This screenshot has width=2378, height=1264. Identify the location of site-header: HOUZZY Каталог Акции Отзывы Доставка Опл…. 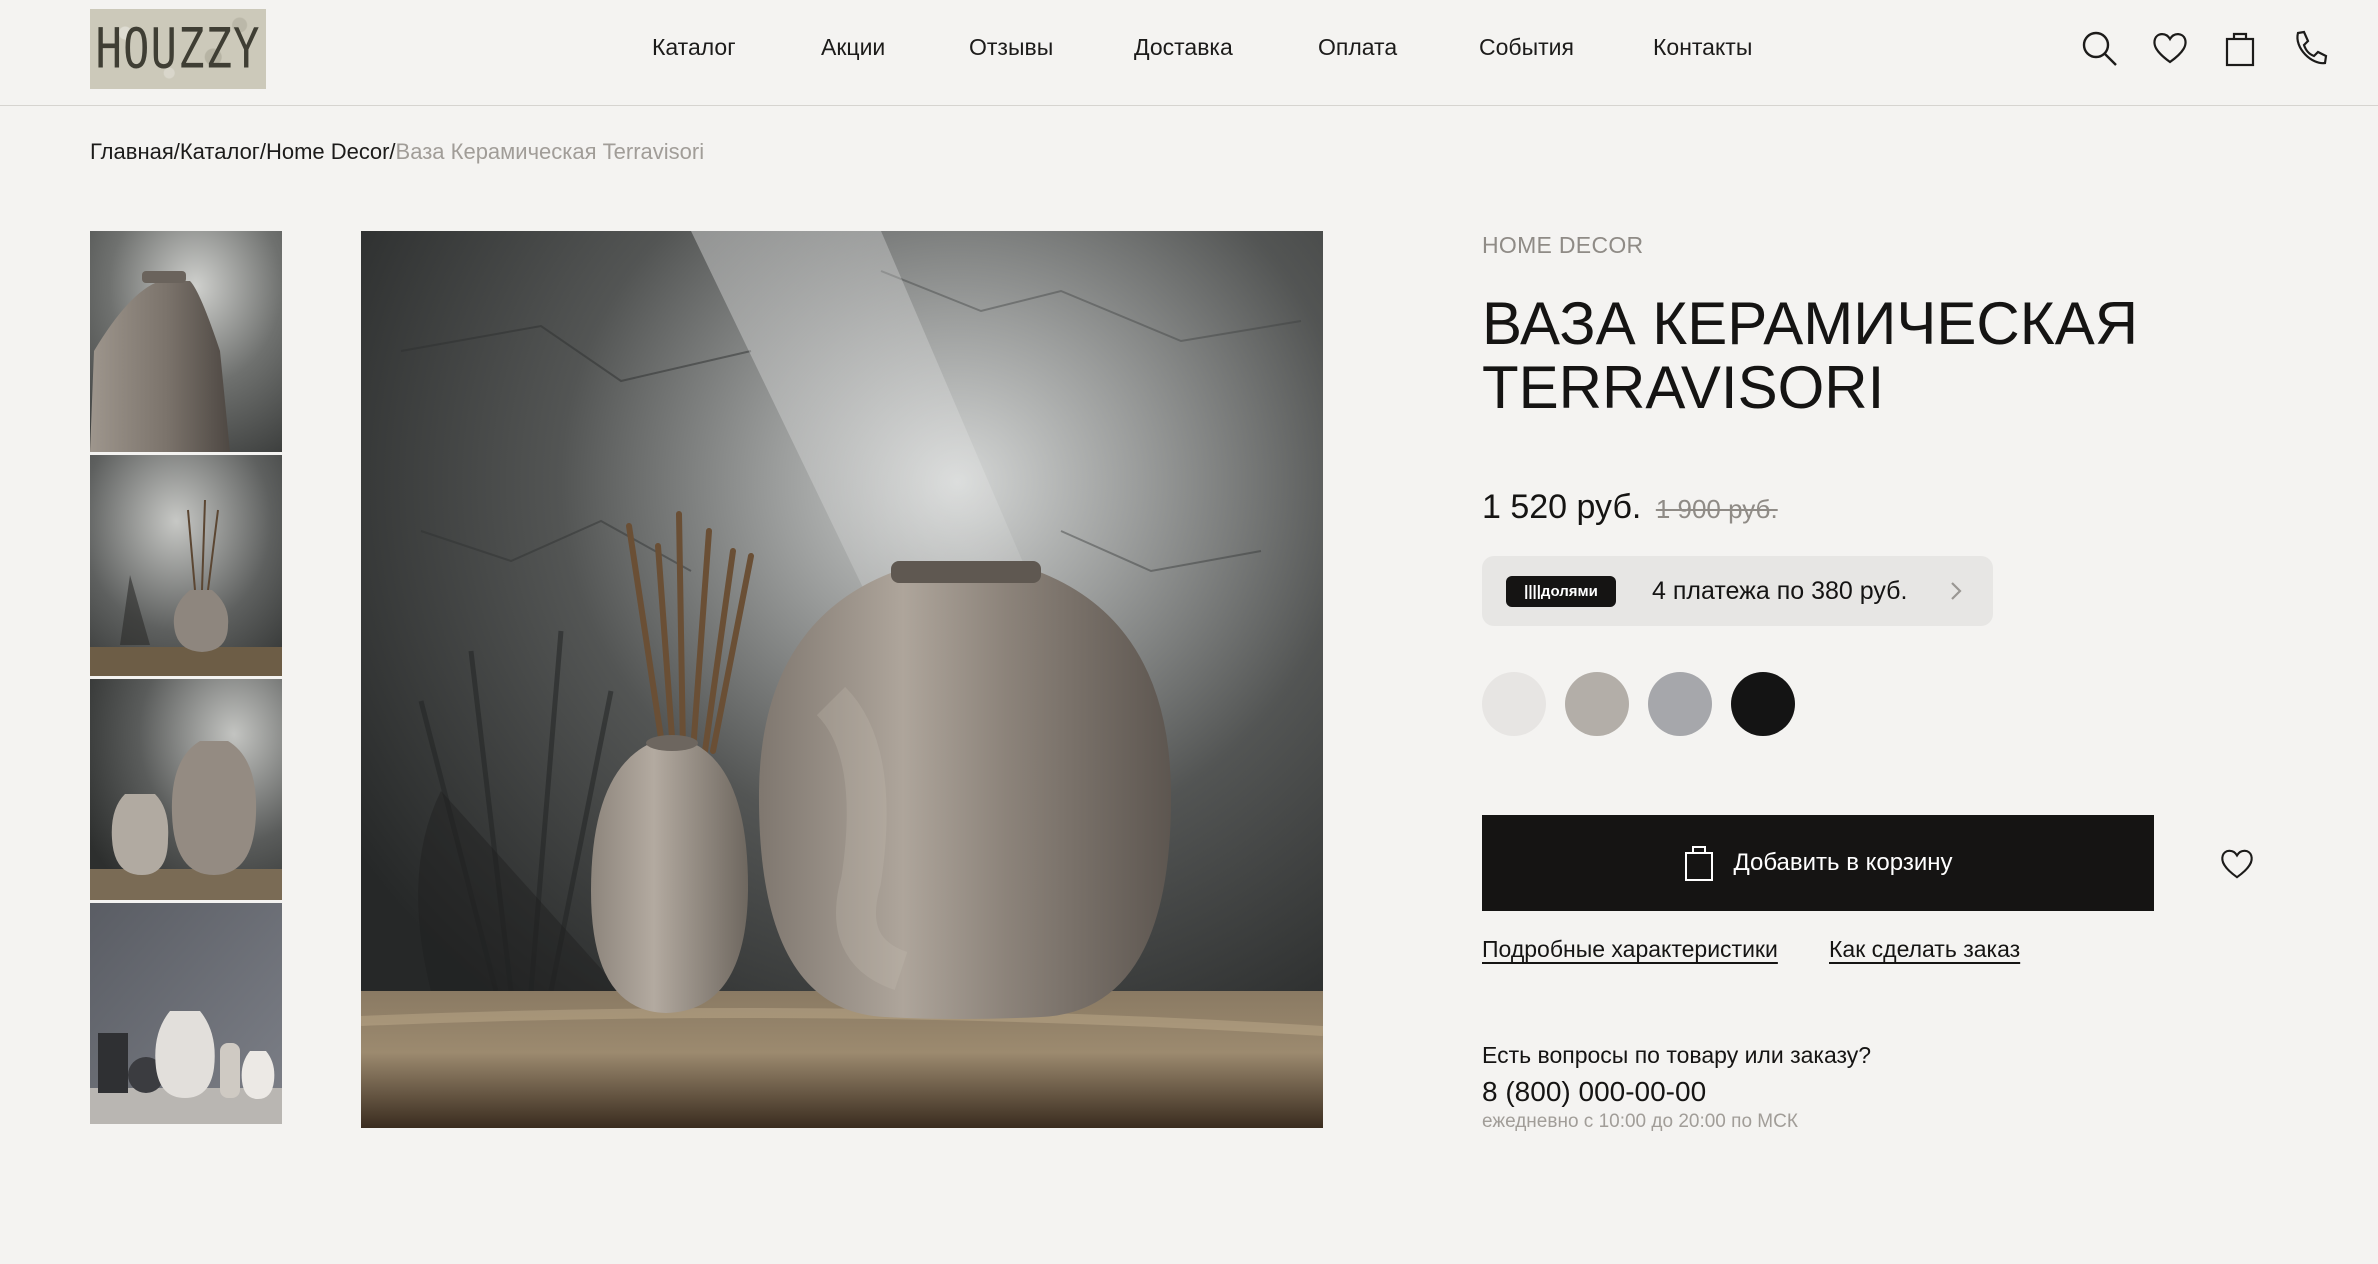
(1189, 53).